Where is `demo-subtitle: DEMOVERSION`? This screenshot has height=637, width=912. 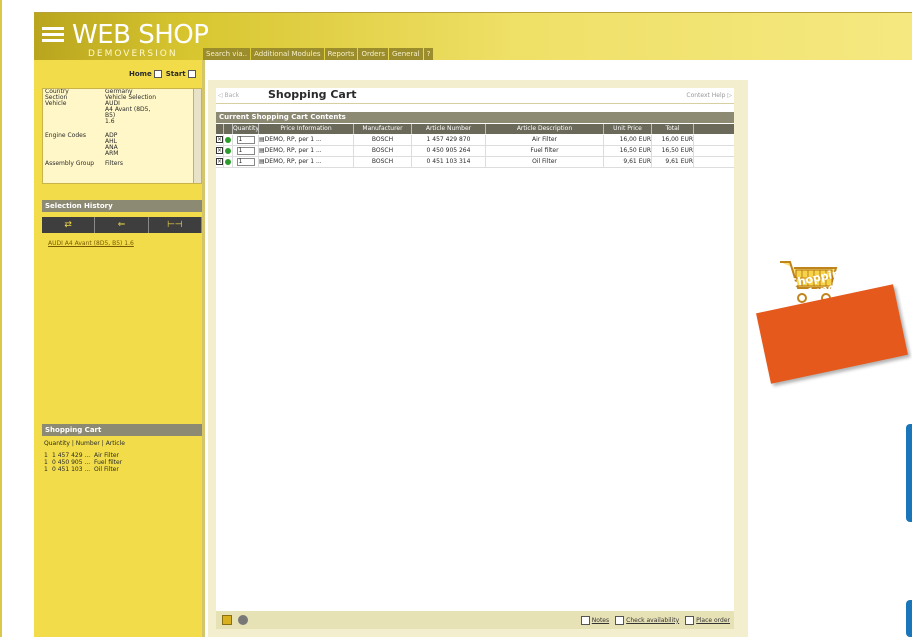 demo-subtitle: DEMOVERSION is located at coordinates (133, 54).